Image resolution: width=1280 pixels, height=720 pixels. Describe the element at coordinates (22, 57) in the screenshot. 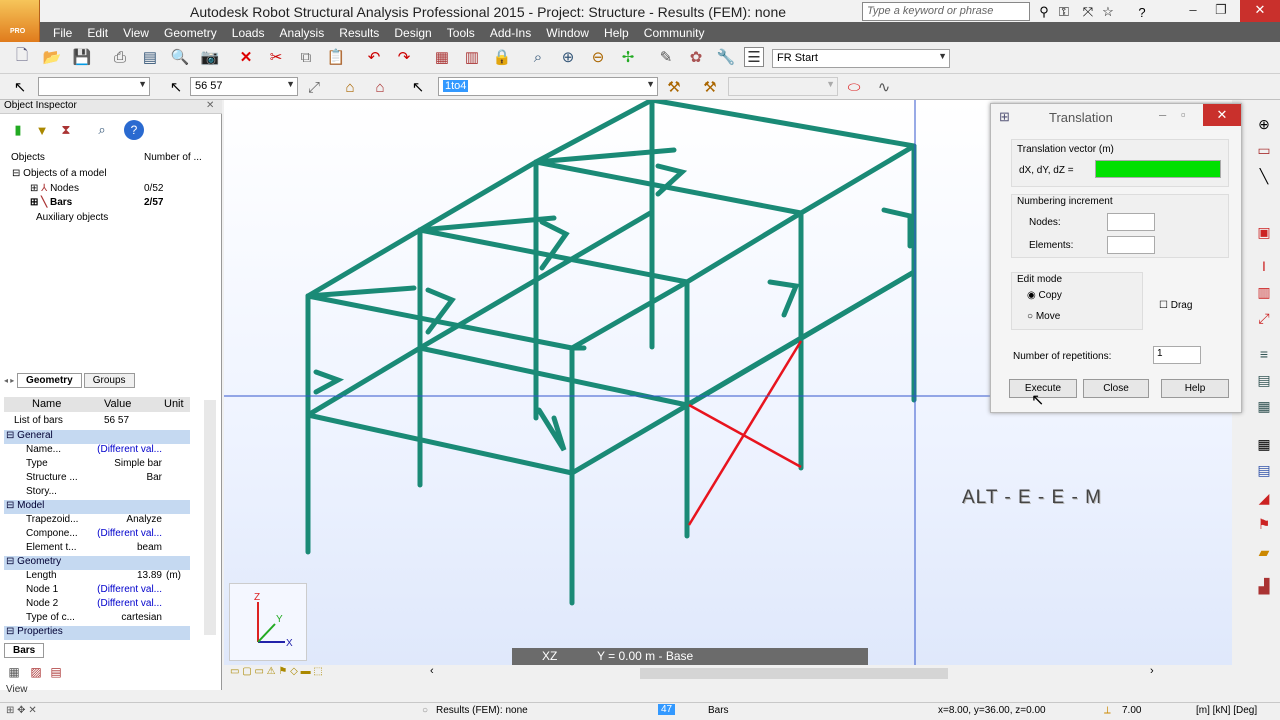

I see `new-icon: 🗋` at that location.